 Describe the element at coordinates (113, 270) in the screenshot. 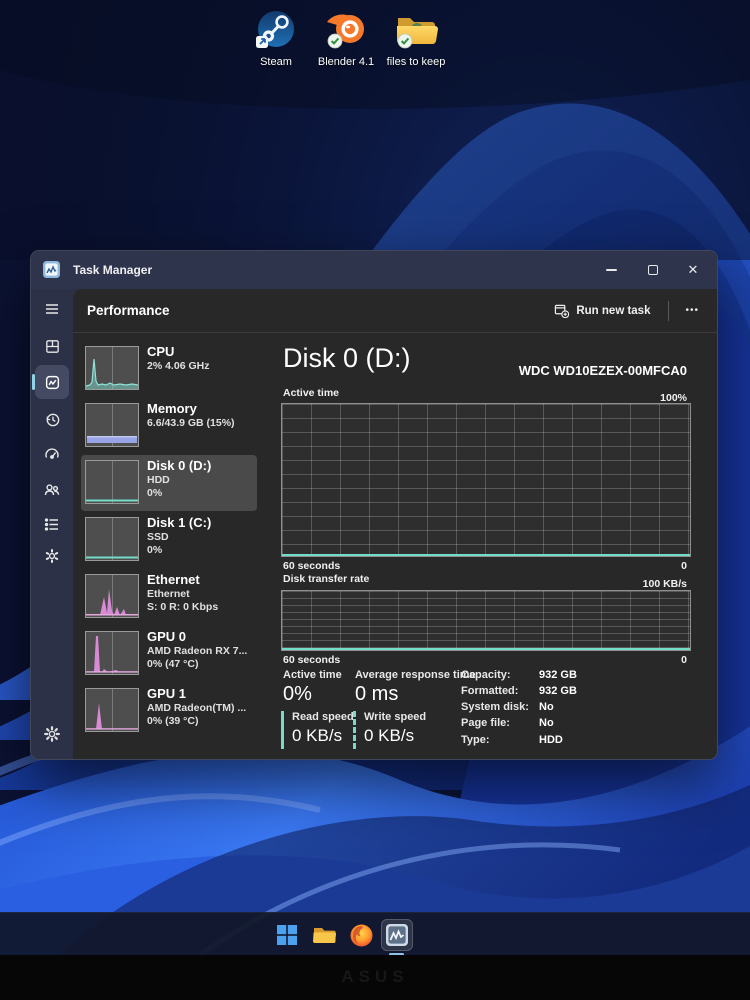

I see `window-title: Task Manager` at that location.